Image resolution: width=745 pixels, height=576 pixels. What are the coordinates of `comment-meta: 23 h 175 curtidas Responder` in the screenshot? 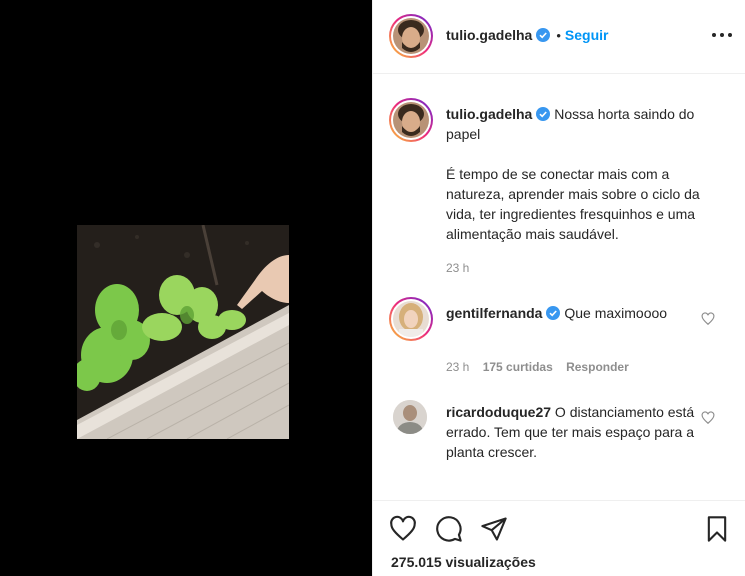 It's located at (537, 367).